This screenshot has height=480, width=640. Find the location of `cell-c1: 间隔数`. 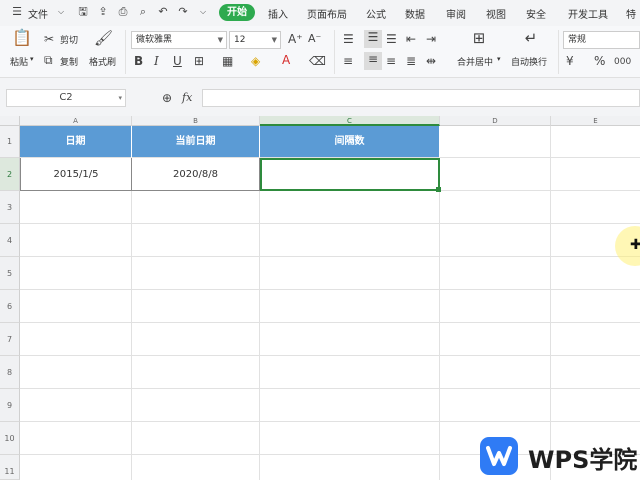

cell-c1: 间隔数 is located at coordinates (350, 142).